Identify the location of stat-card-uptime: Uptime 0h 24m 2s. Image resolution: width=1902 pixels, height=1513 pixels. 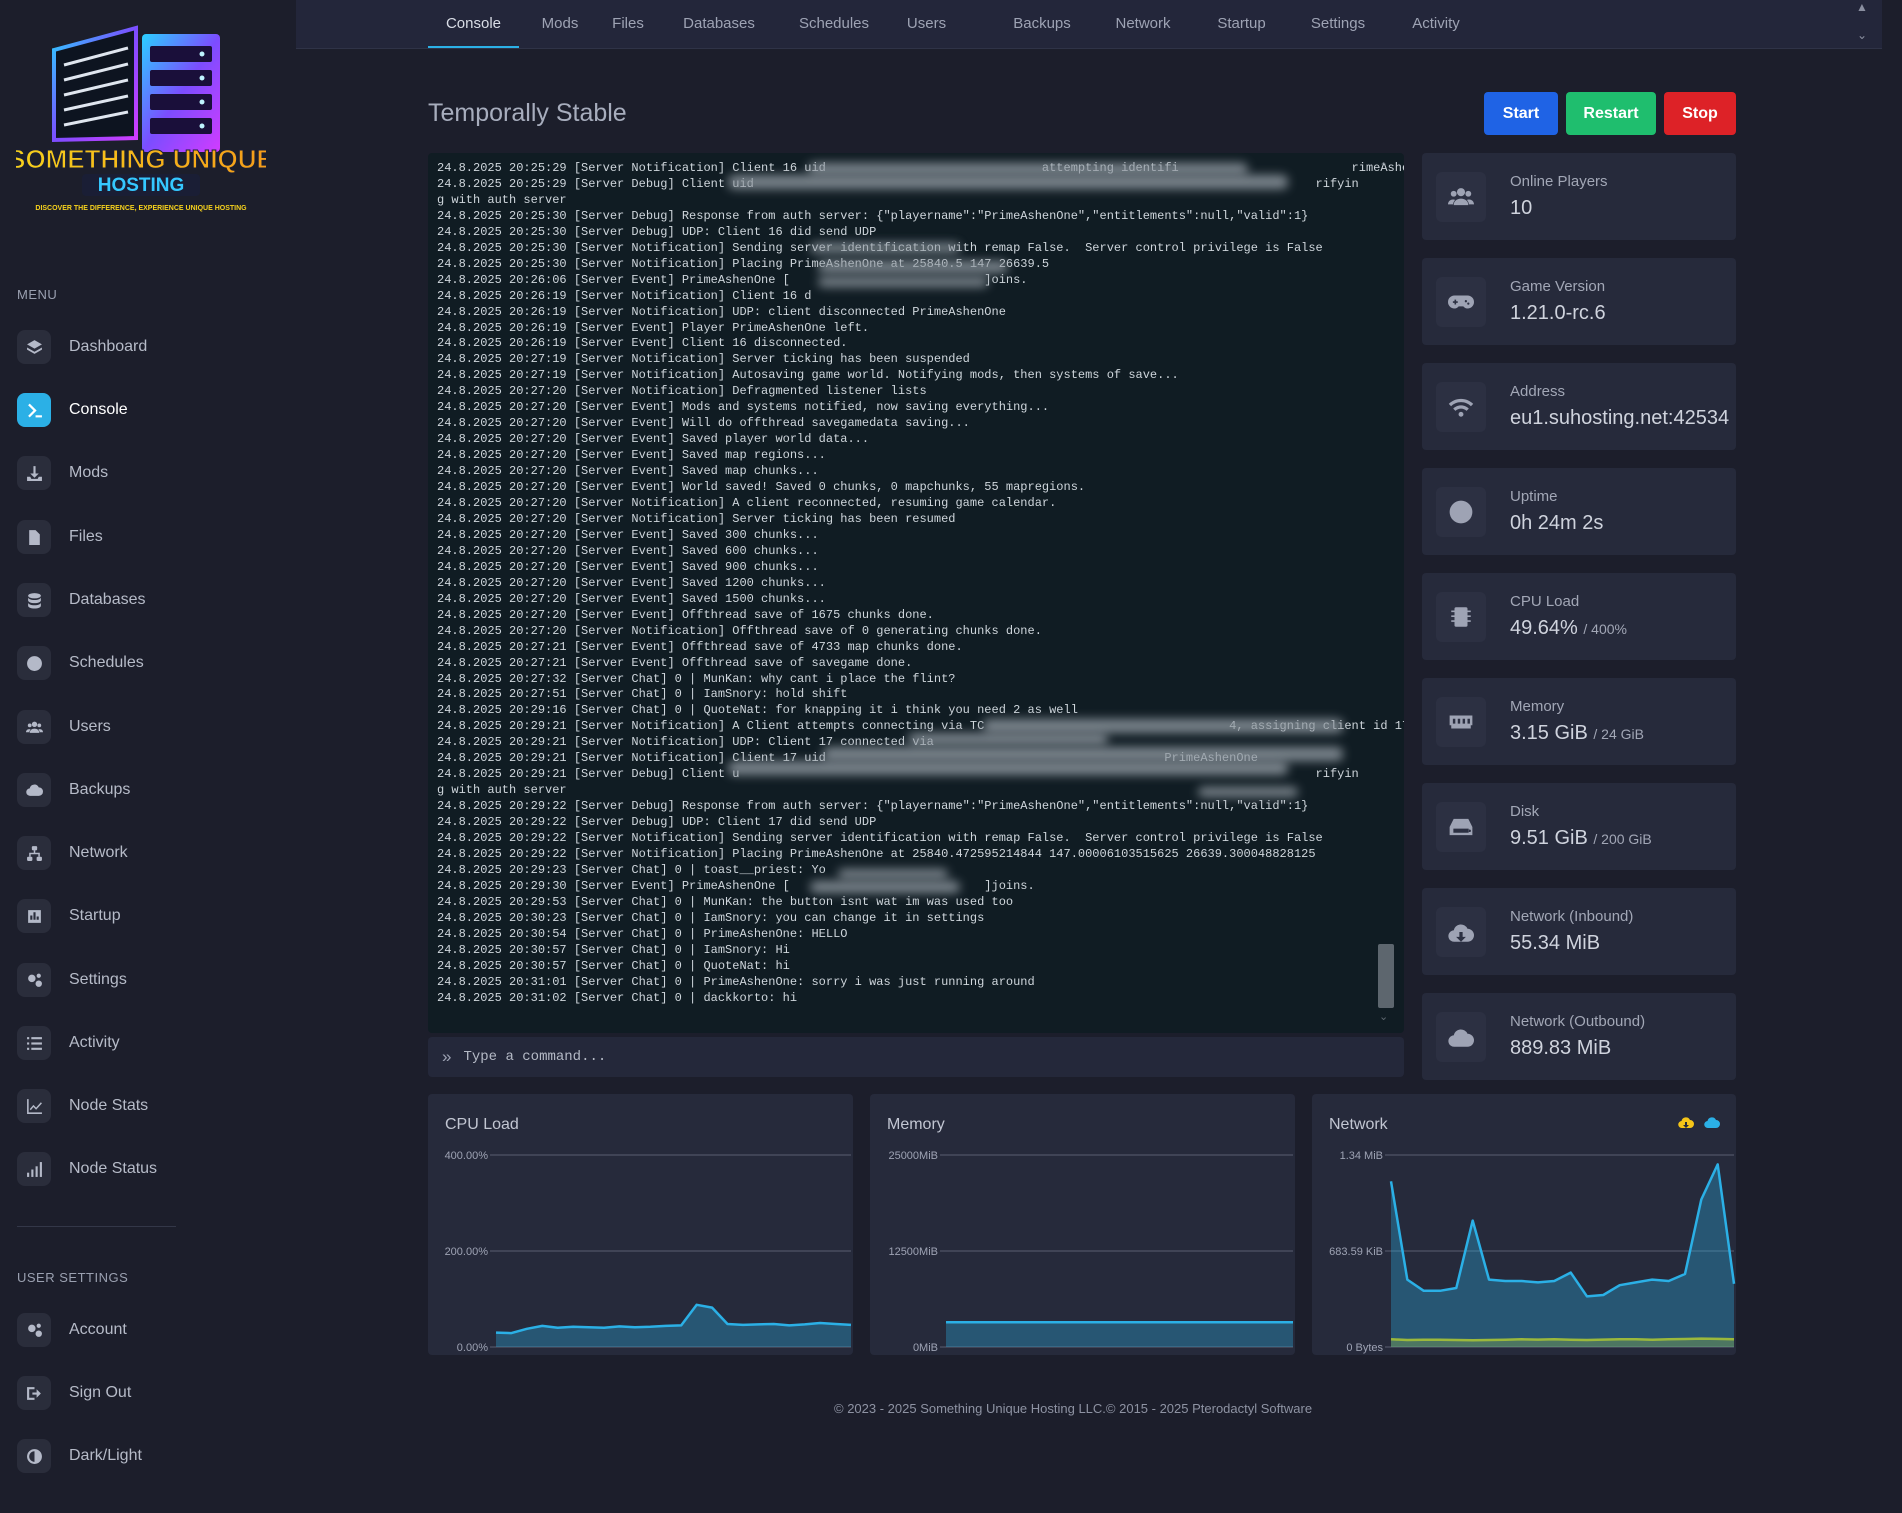
(1579, 511).